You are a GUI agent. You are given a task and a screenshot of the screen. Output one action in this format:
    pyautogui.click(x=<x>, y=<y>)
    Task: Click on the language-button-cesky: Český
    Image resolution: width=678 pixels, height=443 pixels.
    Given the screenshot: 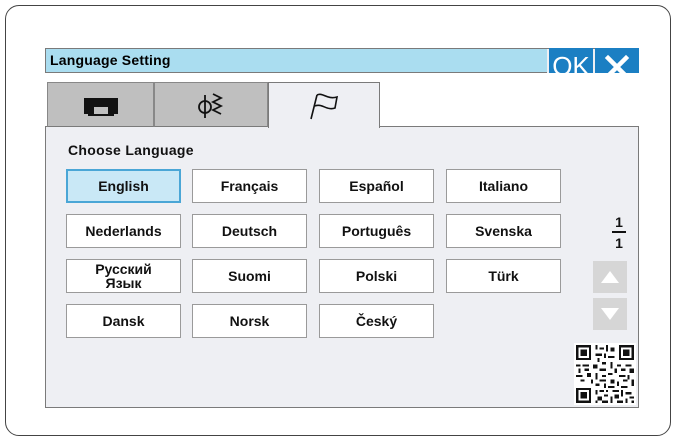 What is the action you would take?
    pyautogui.click(x=376, y=321)
    